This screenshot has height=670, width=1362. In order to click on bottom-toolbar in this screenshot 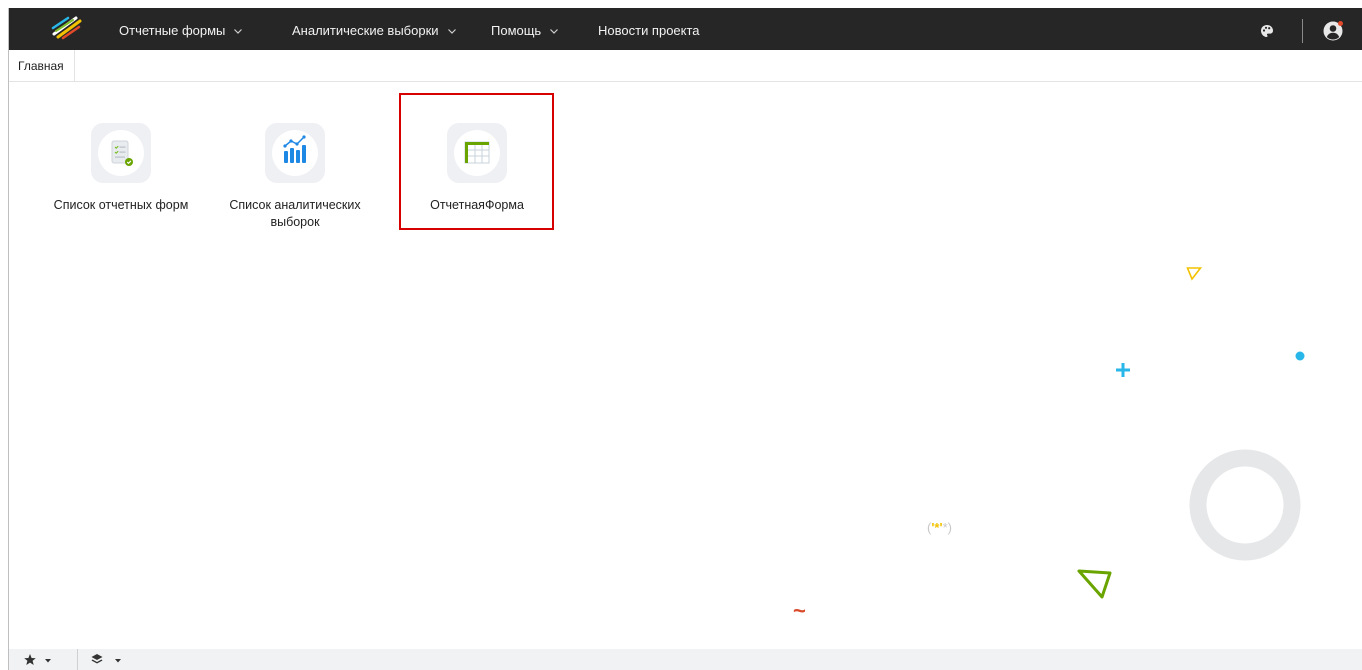, I will do `click(685, 659)`.